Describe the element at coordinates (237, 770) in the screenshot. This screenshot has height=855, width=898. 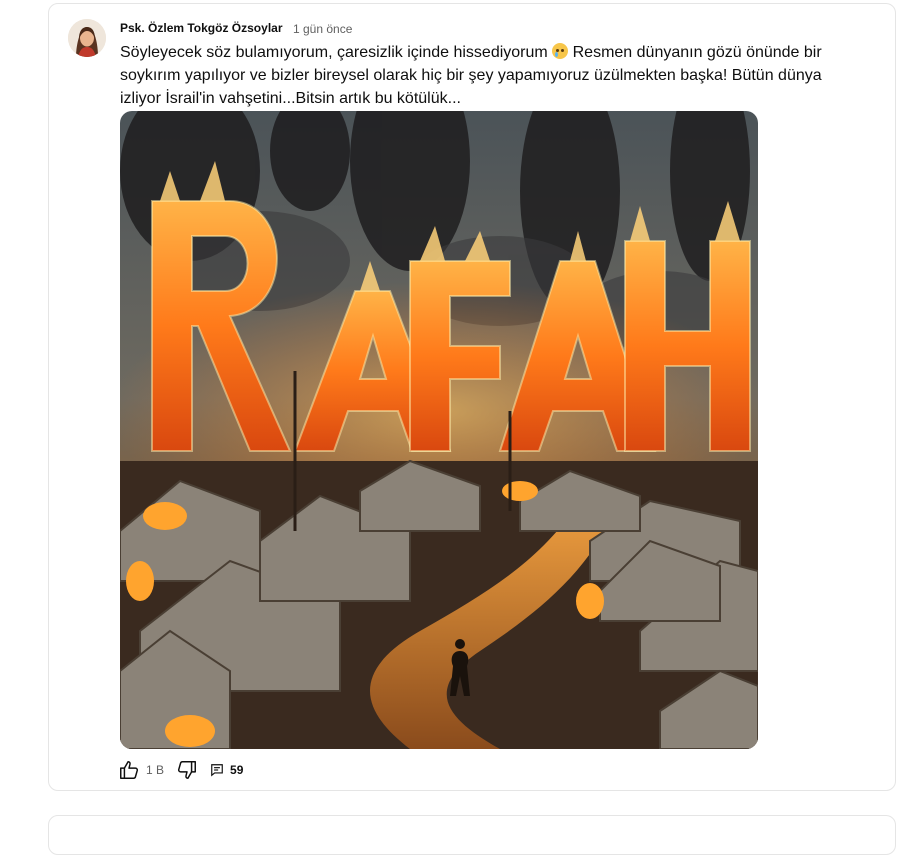
I see `reply-count: 59` at that location.